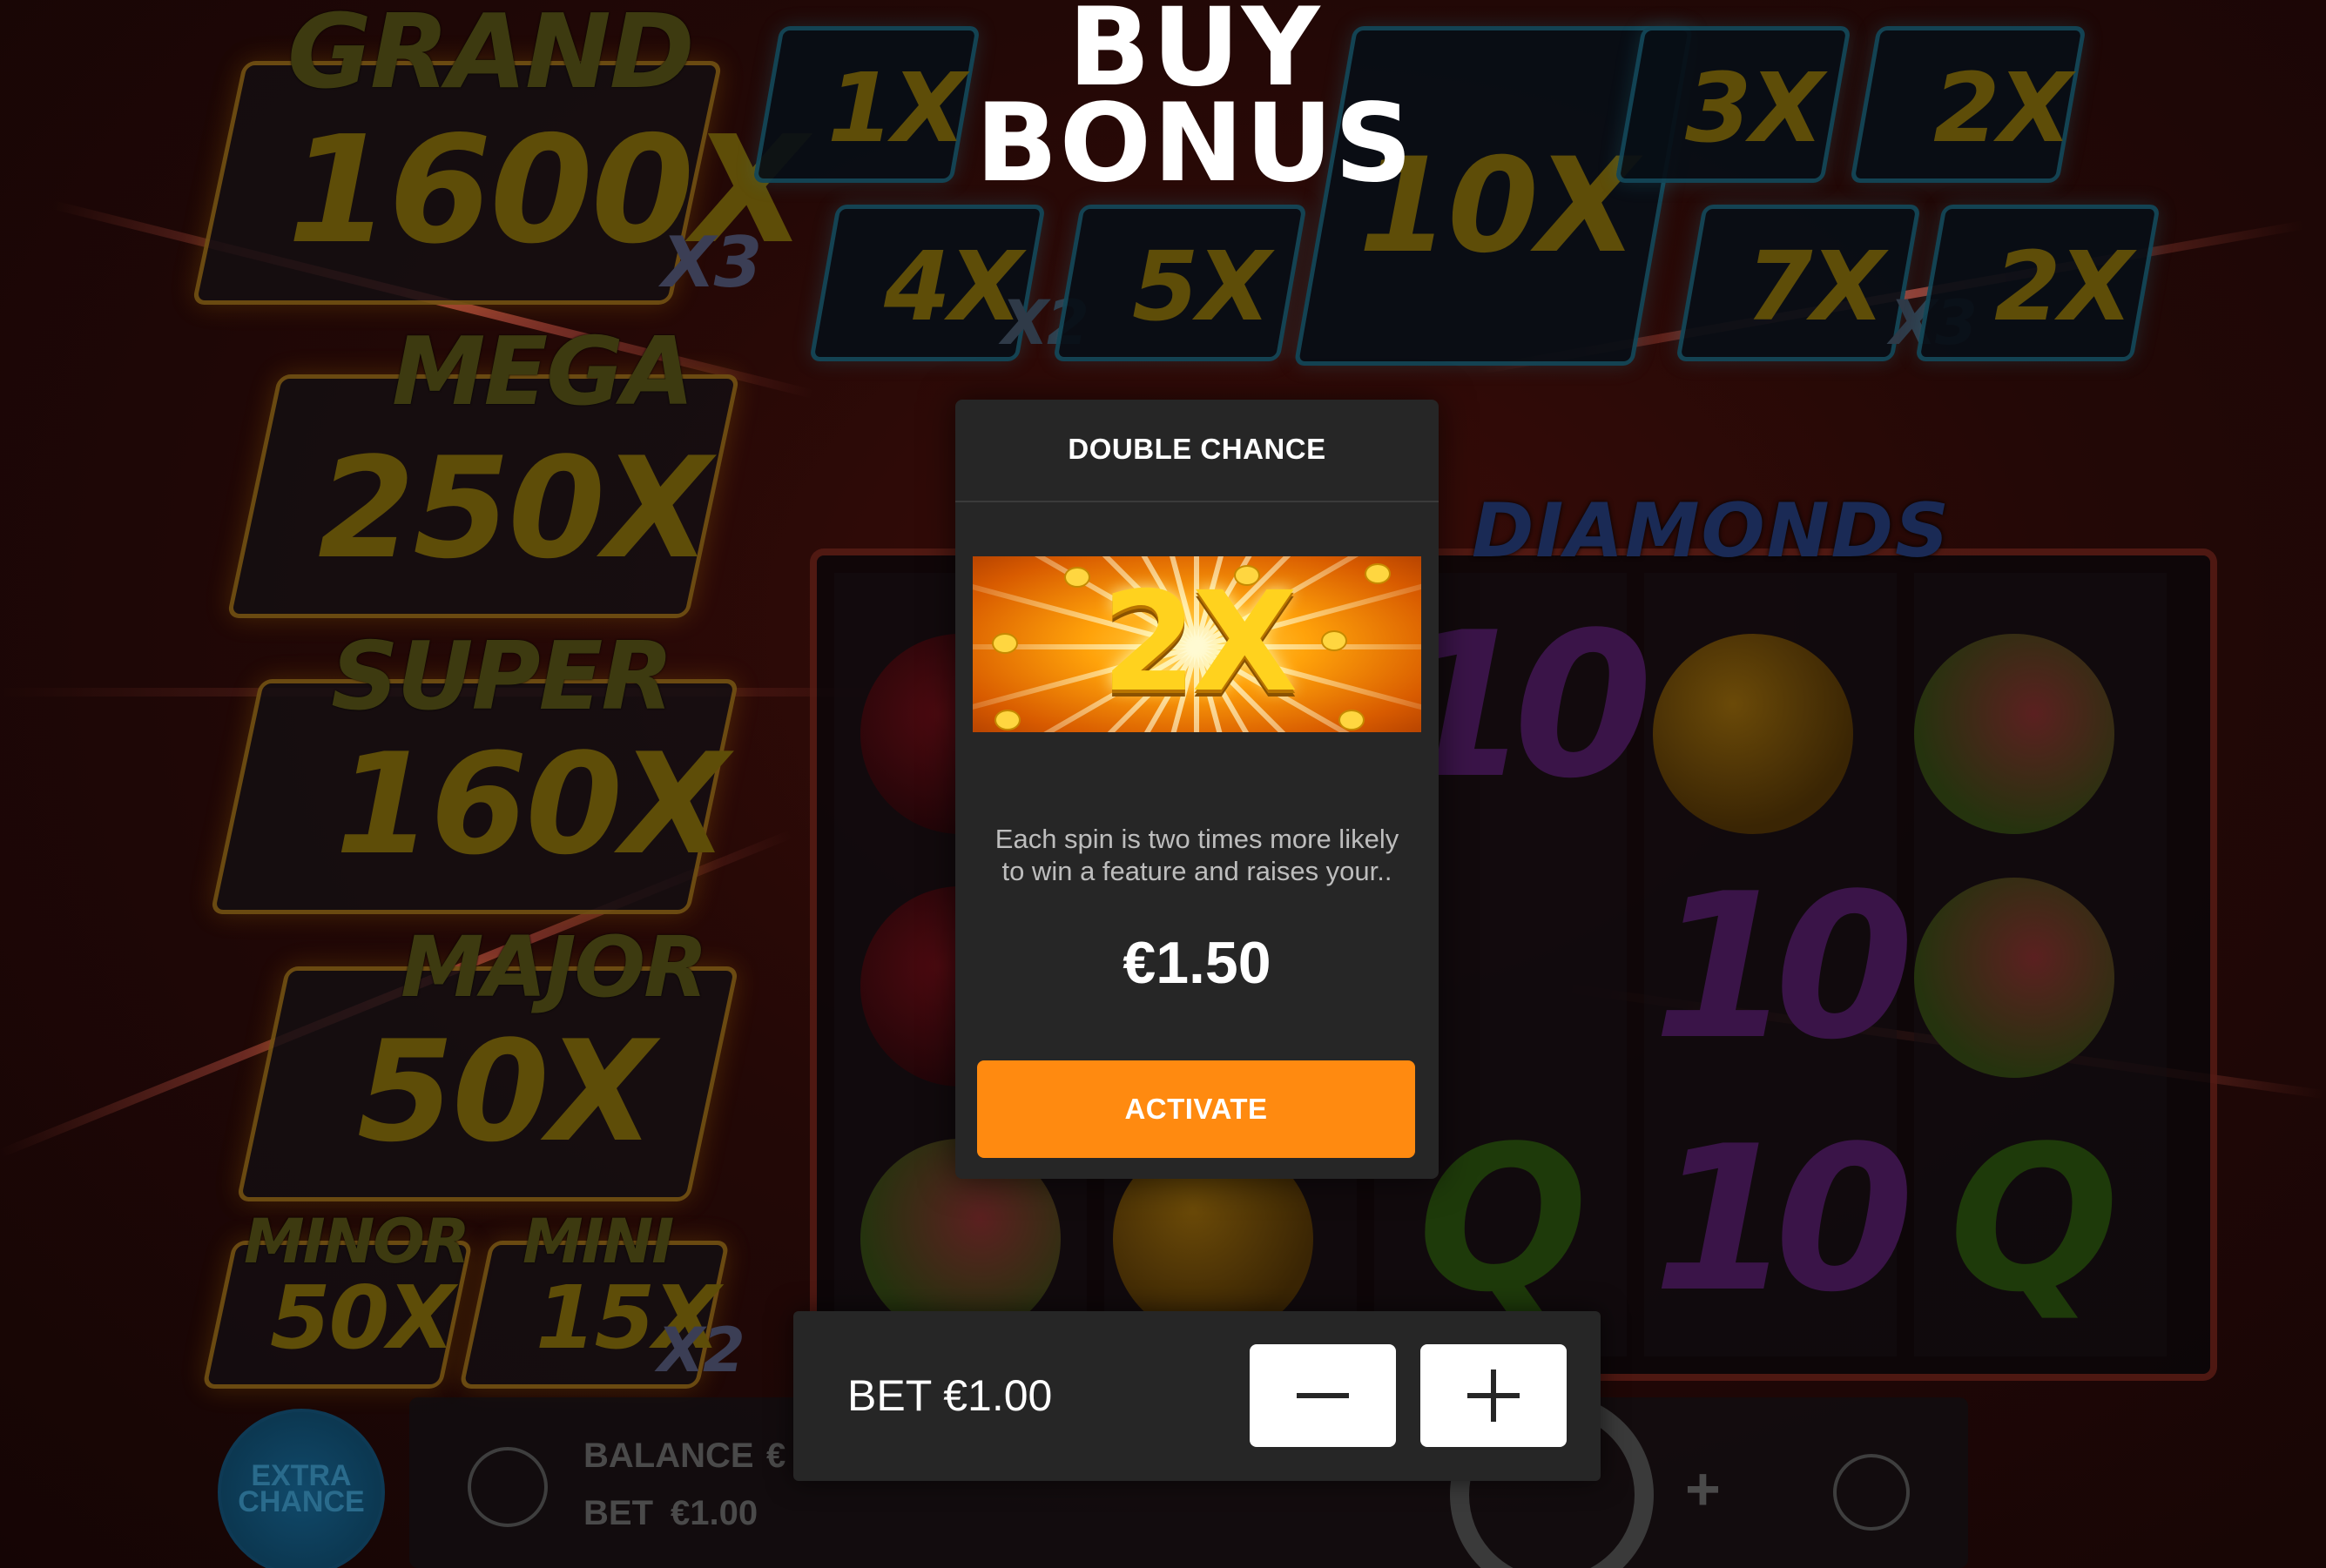  I want to click on jackpot-name: GRAND, so click(491, 55).